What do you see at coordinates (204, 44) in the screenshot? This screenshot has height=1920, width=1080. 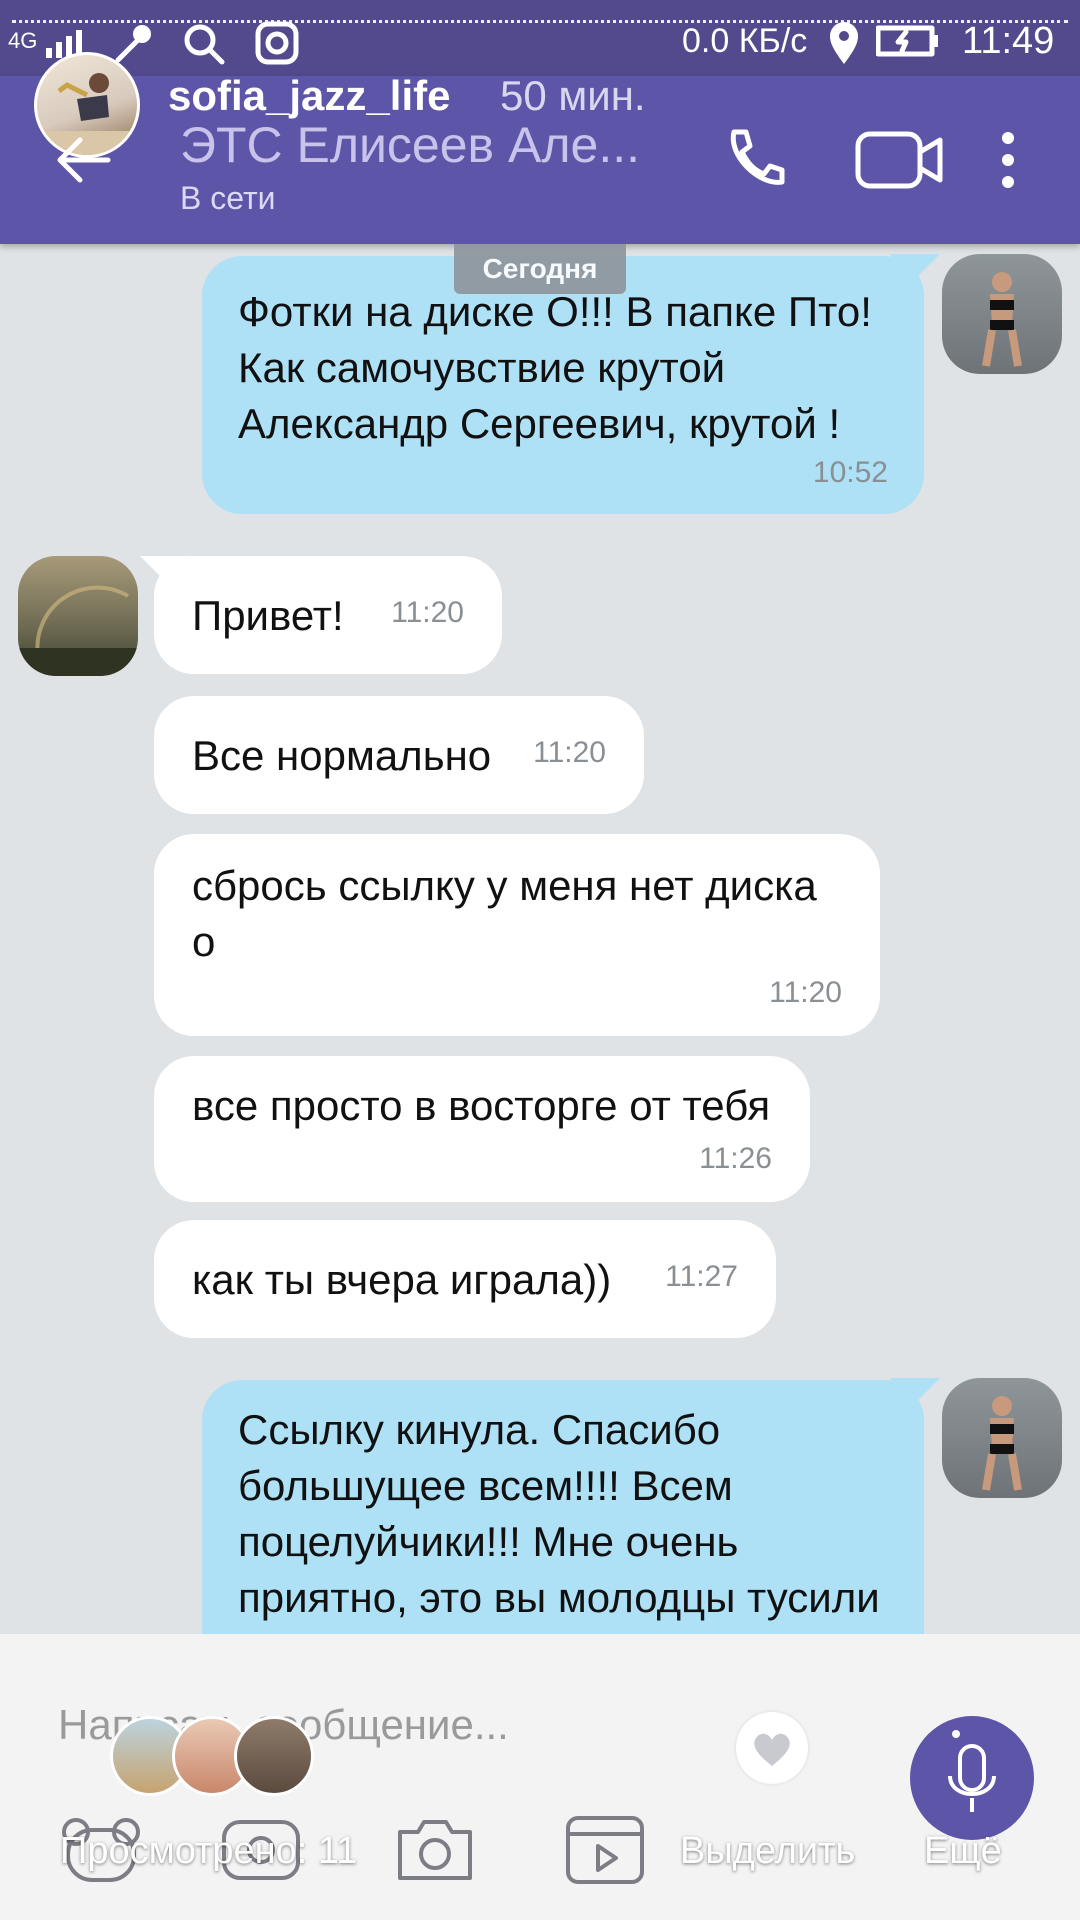 I see `search-icon` at bounding box center [204, 44].